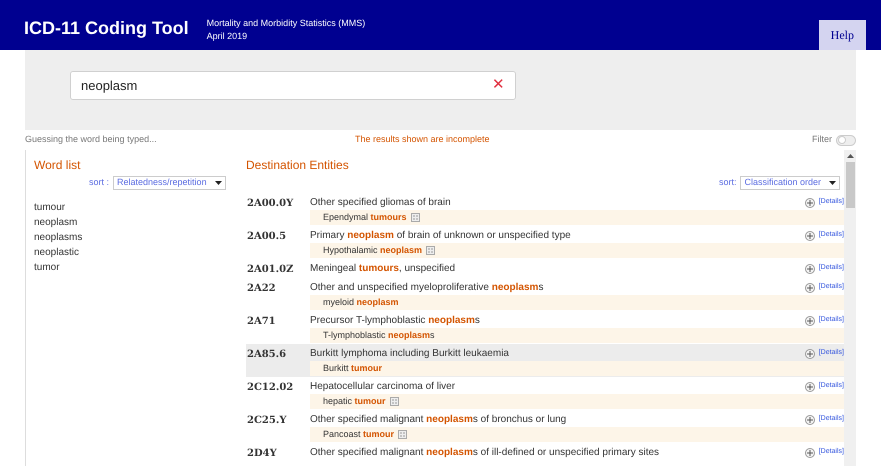 This screenshot has height=466, width=881. What do you see at coordinates (99, 183) in the screenshot?
I see `sort-label: sort :` at bounding box center [99, 183].